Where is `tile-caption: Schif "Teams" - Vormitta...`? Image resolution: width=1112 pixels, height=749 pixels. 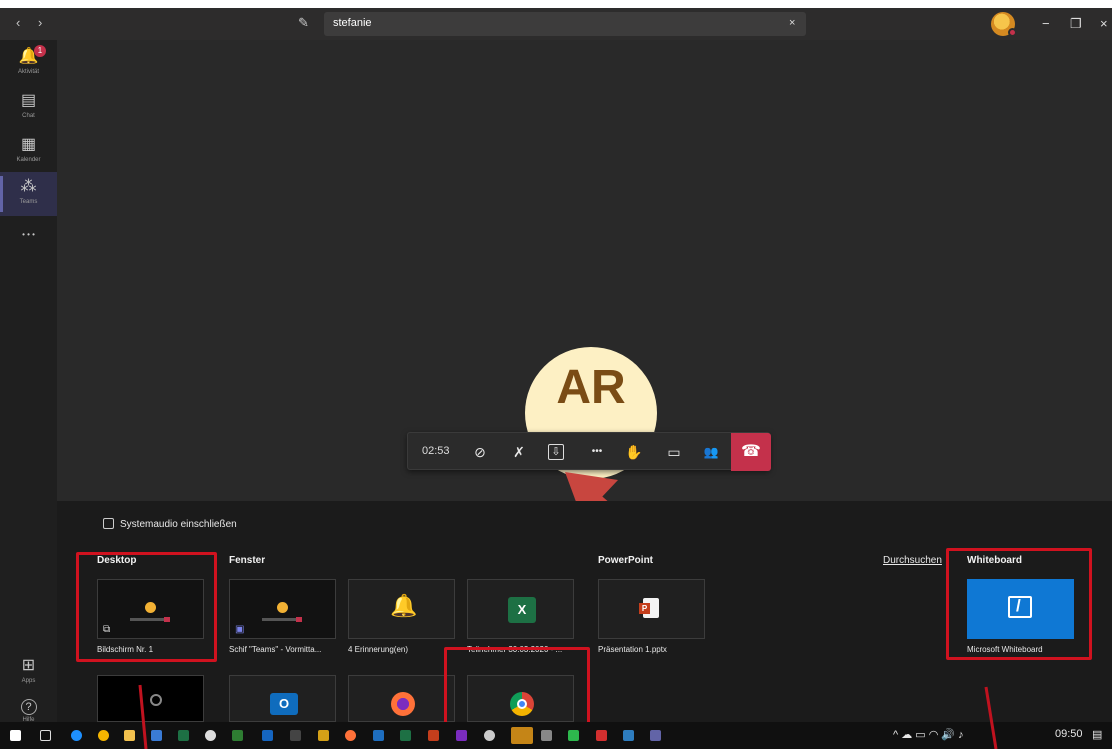
tile-caption: Schif "Teams" - Vormitta... is located at coordinates (275, 649).